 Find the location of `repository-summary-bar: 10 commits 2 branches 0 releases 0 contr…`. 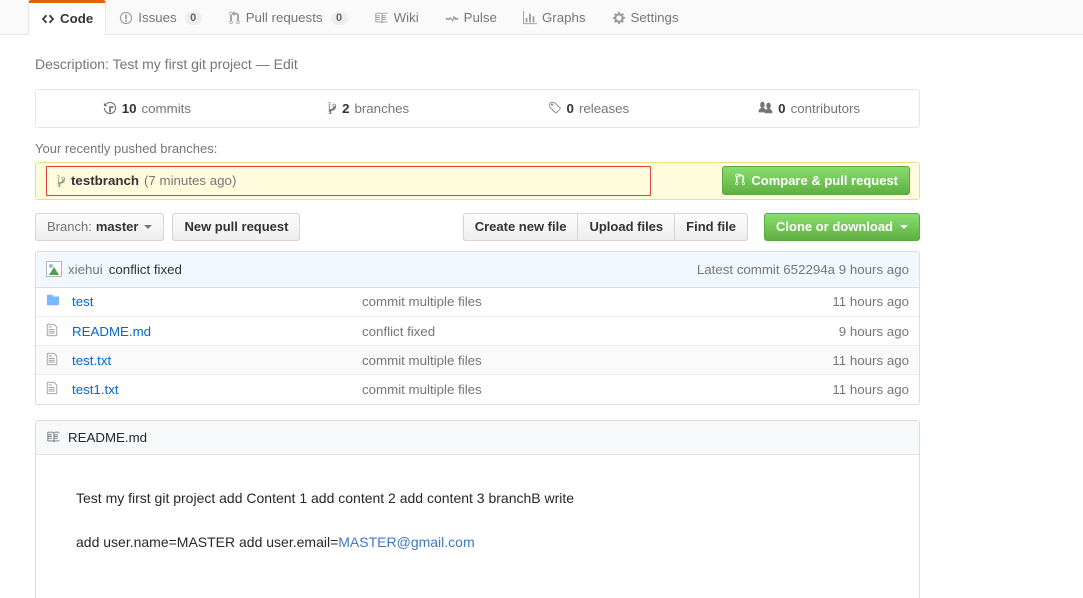

repository-summary-bar: 10 commits 2 branches 0 releases 0 contr… is located at coordinates (477, 108).